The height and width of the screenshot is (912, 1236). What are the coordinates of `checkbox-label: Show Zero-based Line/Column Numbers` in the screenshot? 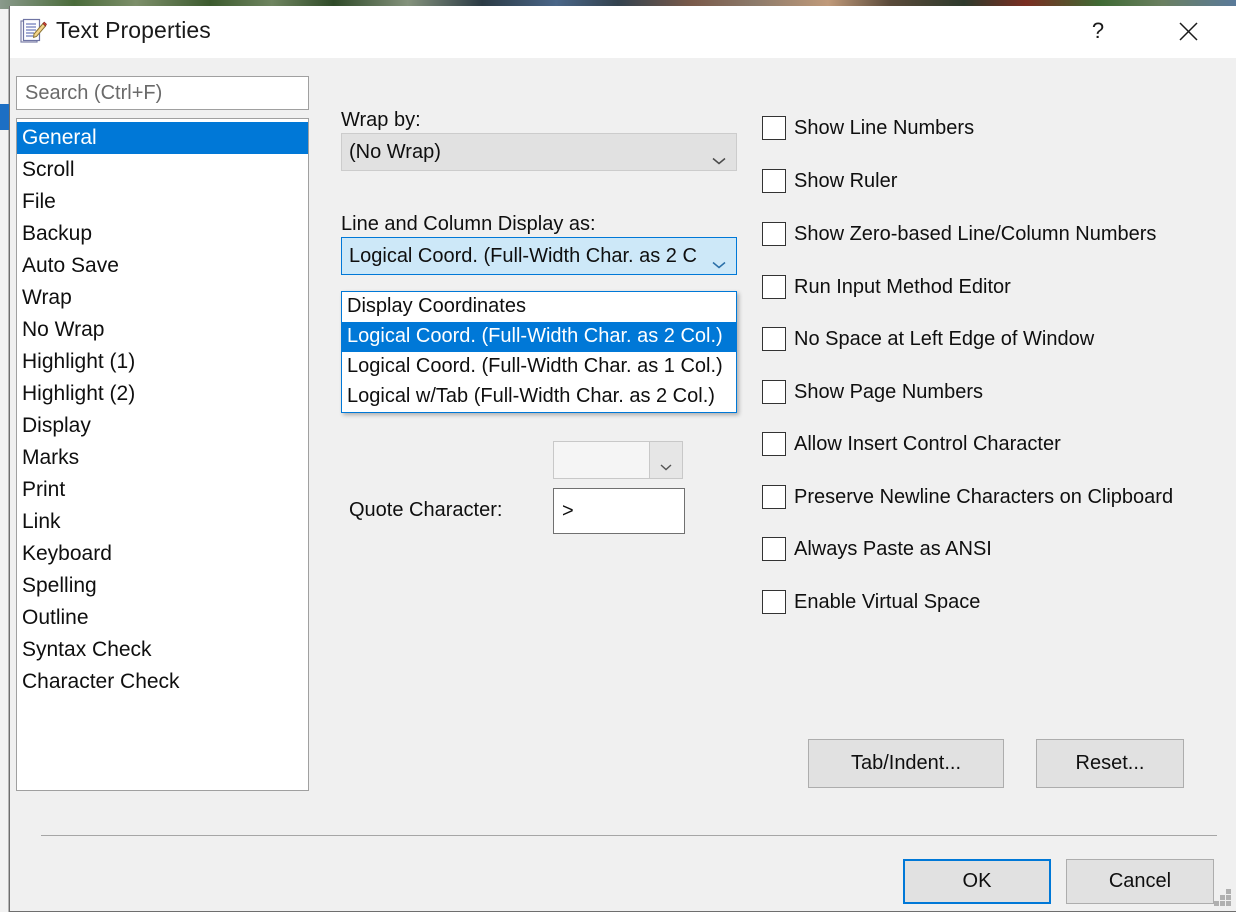 It's located at (975, 233).